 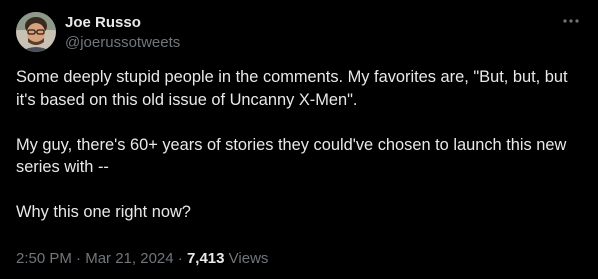 I want to click on views-label: Views, so click(x=246, y=258).